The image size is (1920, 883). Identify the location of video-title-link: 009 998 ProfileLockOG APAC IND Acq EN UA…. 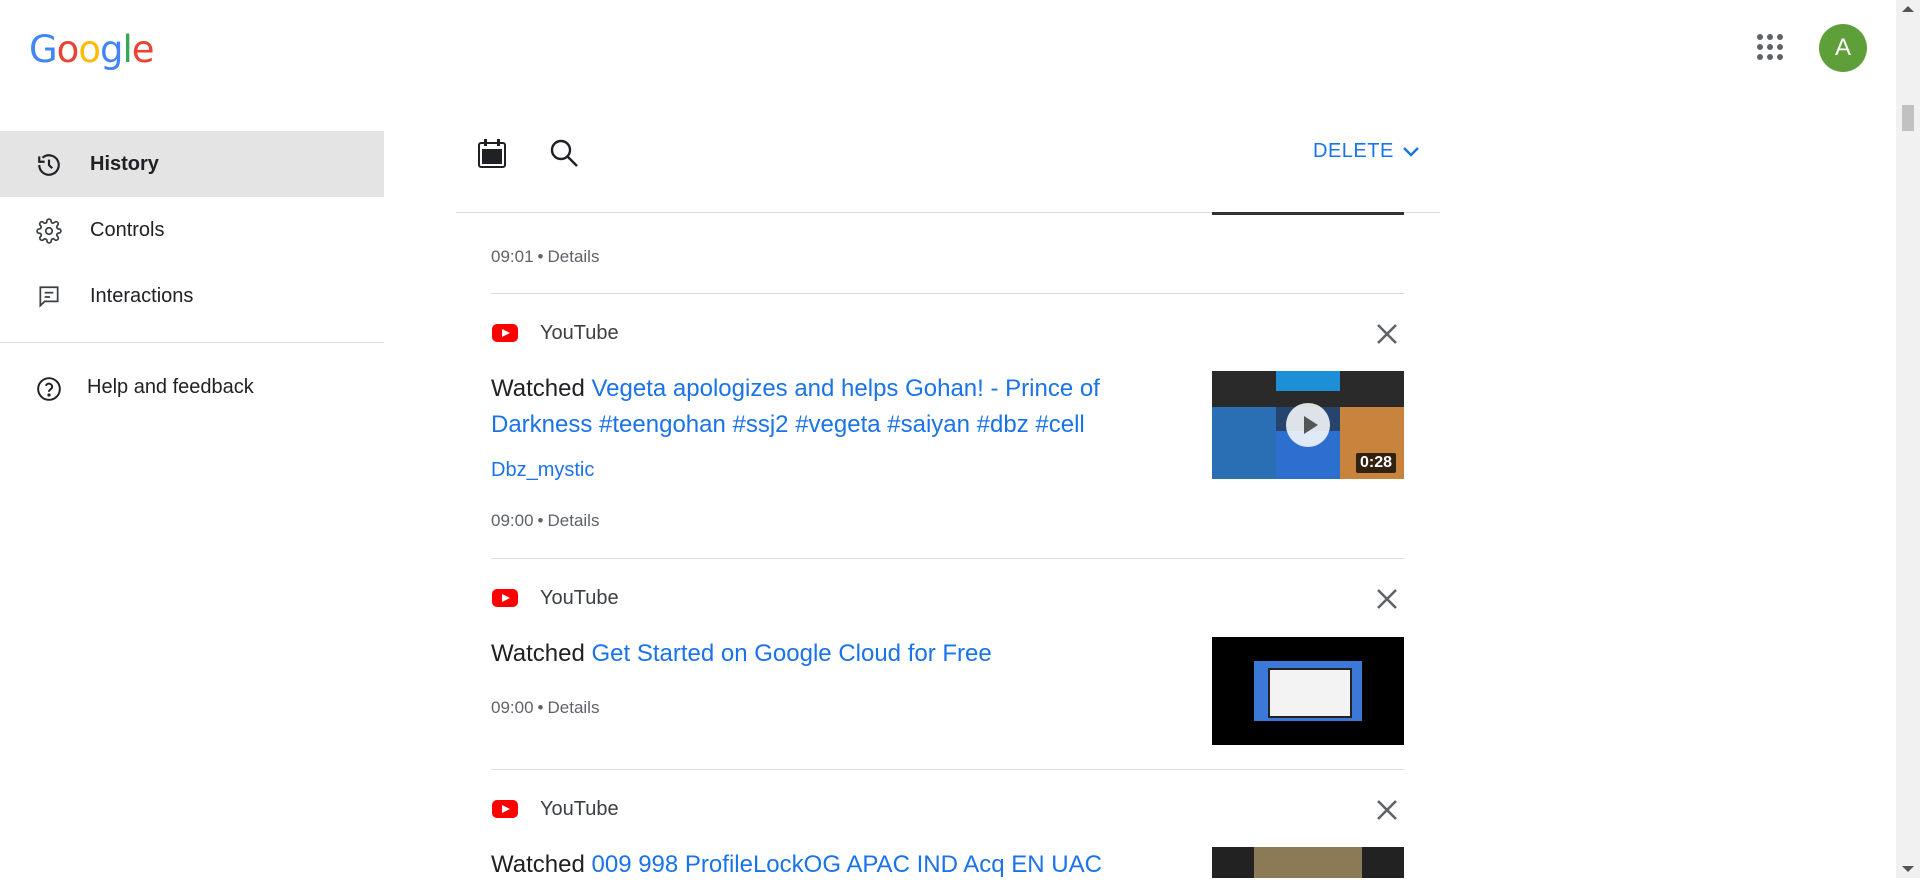
(847, 864).